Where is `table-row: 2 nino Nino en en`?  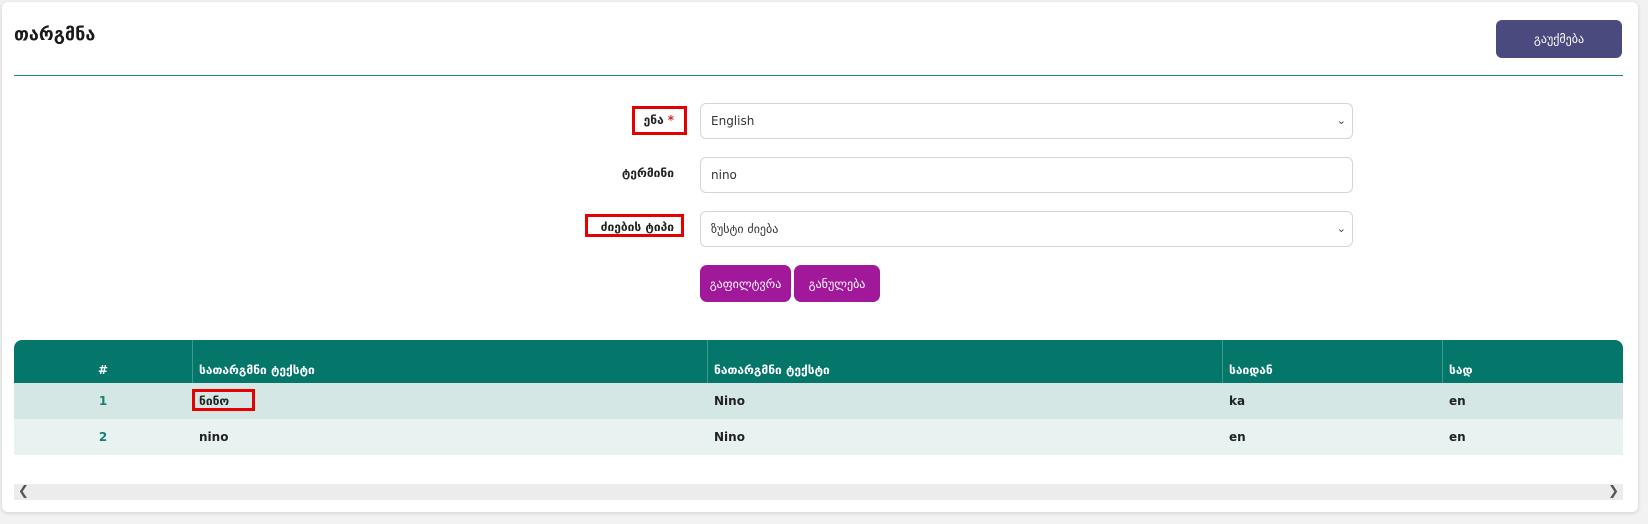
table-row: 2 nino Nino en en is located at coordinates (818, 437).